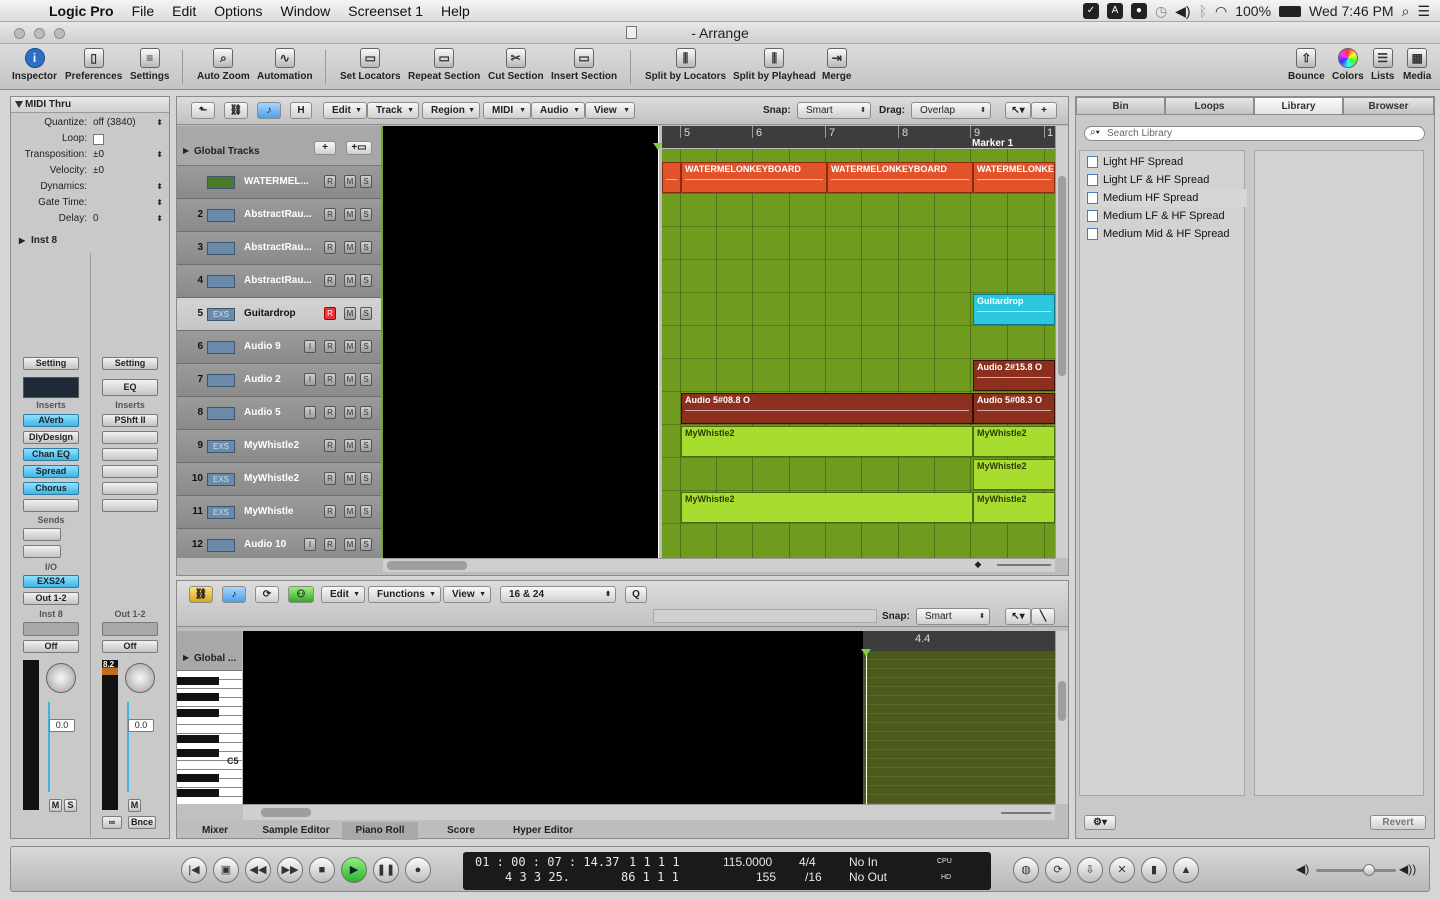  Describe the element at coordinates (507, 110) in the screenshot. I see `arrange-midi-menu: MIDI ▼` at that location.